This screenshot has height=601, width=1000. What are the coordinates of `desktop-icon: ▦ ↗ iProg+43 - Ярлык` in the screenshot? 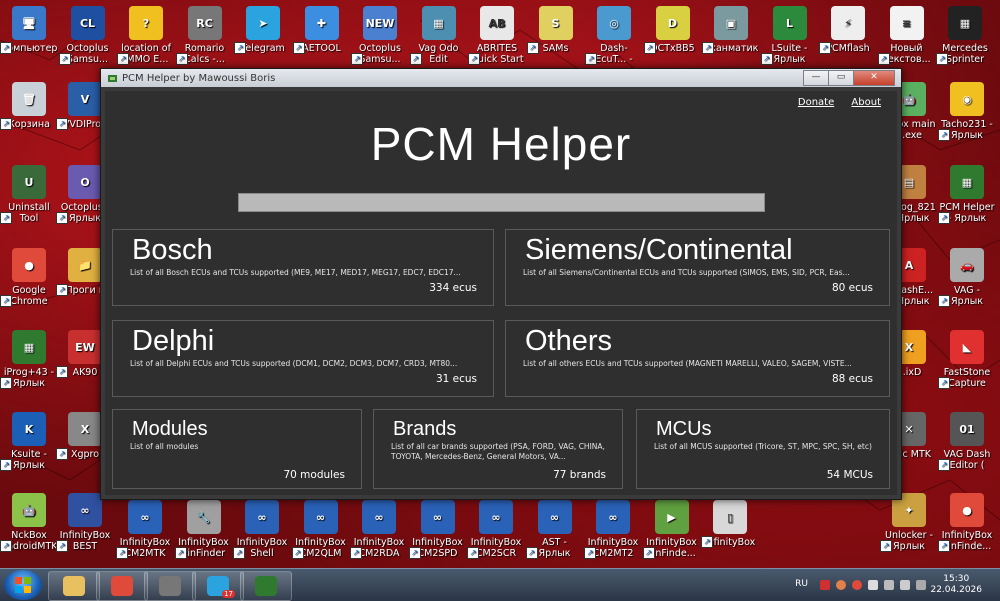 It's located at (29, 359).